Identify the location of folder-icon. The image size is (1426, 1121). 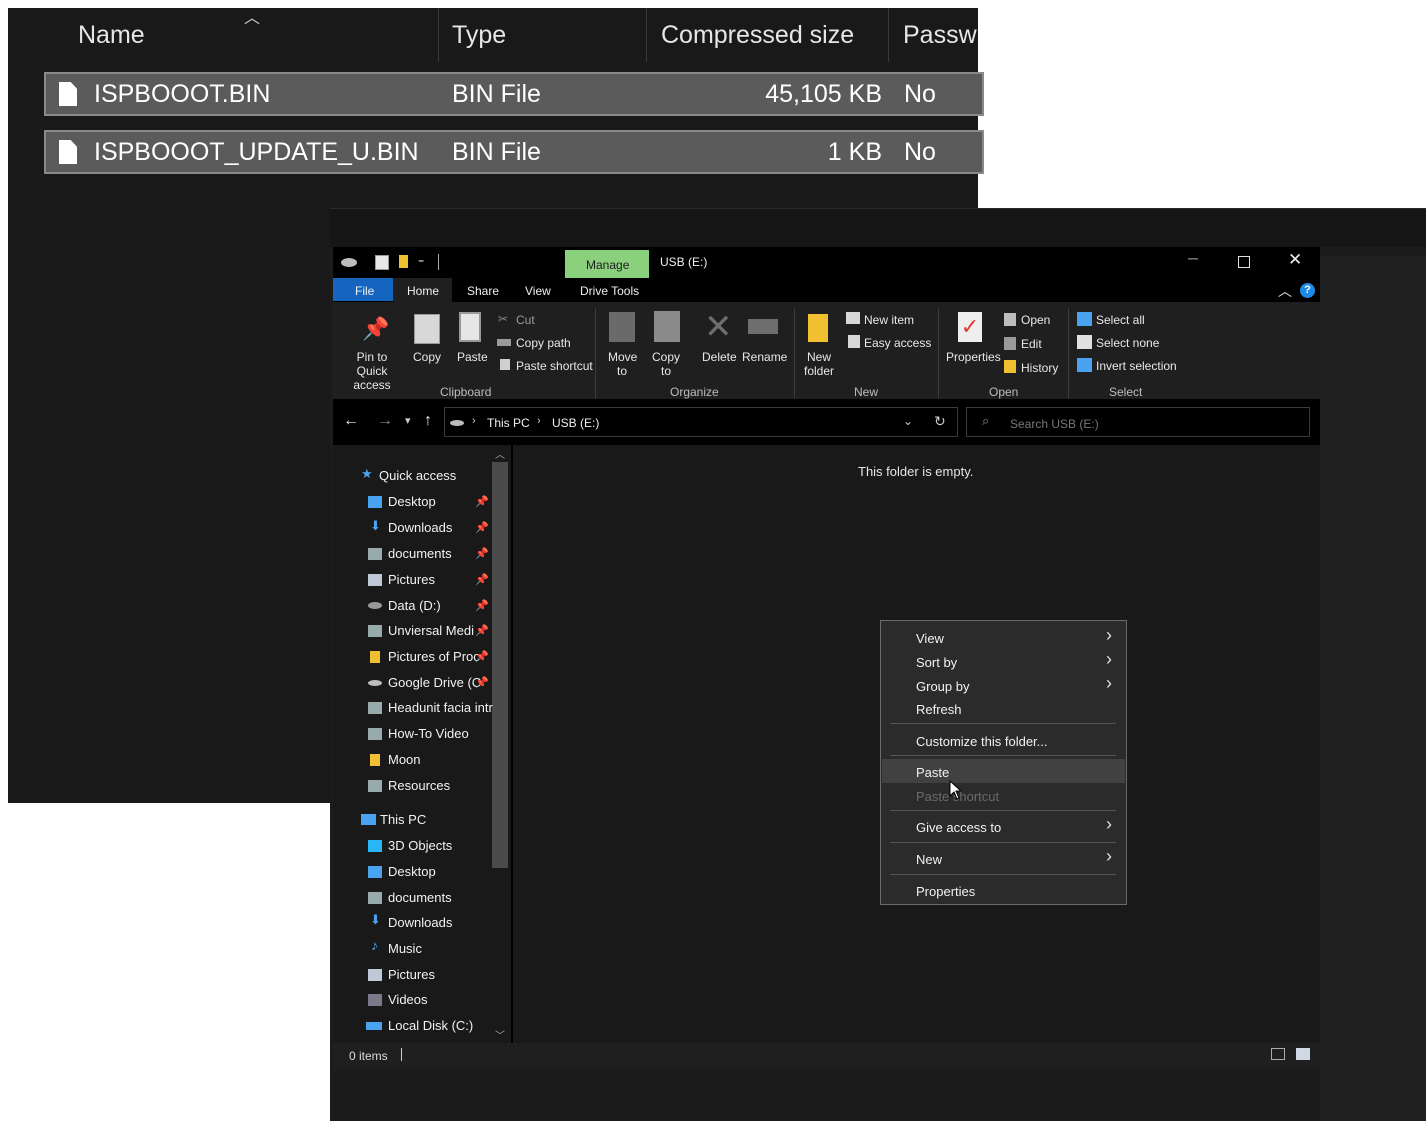
(375, 760).